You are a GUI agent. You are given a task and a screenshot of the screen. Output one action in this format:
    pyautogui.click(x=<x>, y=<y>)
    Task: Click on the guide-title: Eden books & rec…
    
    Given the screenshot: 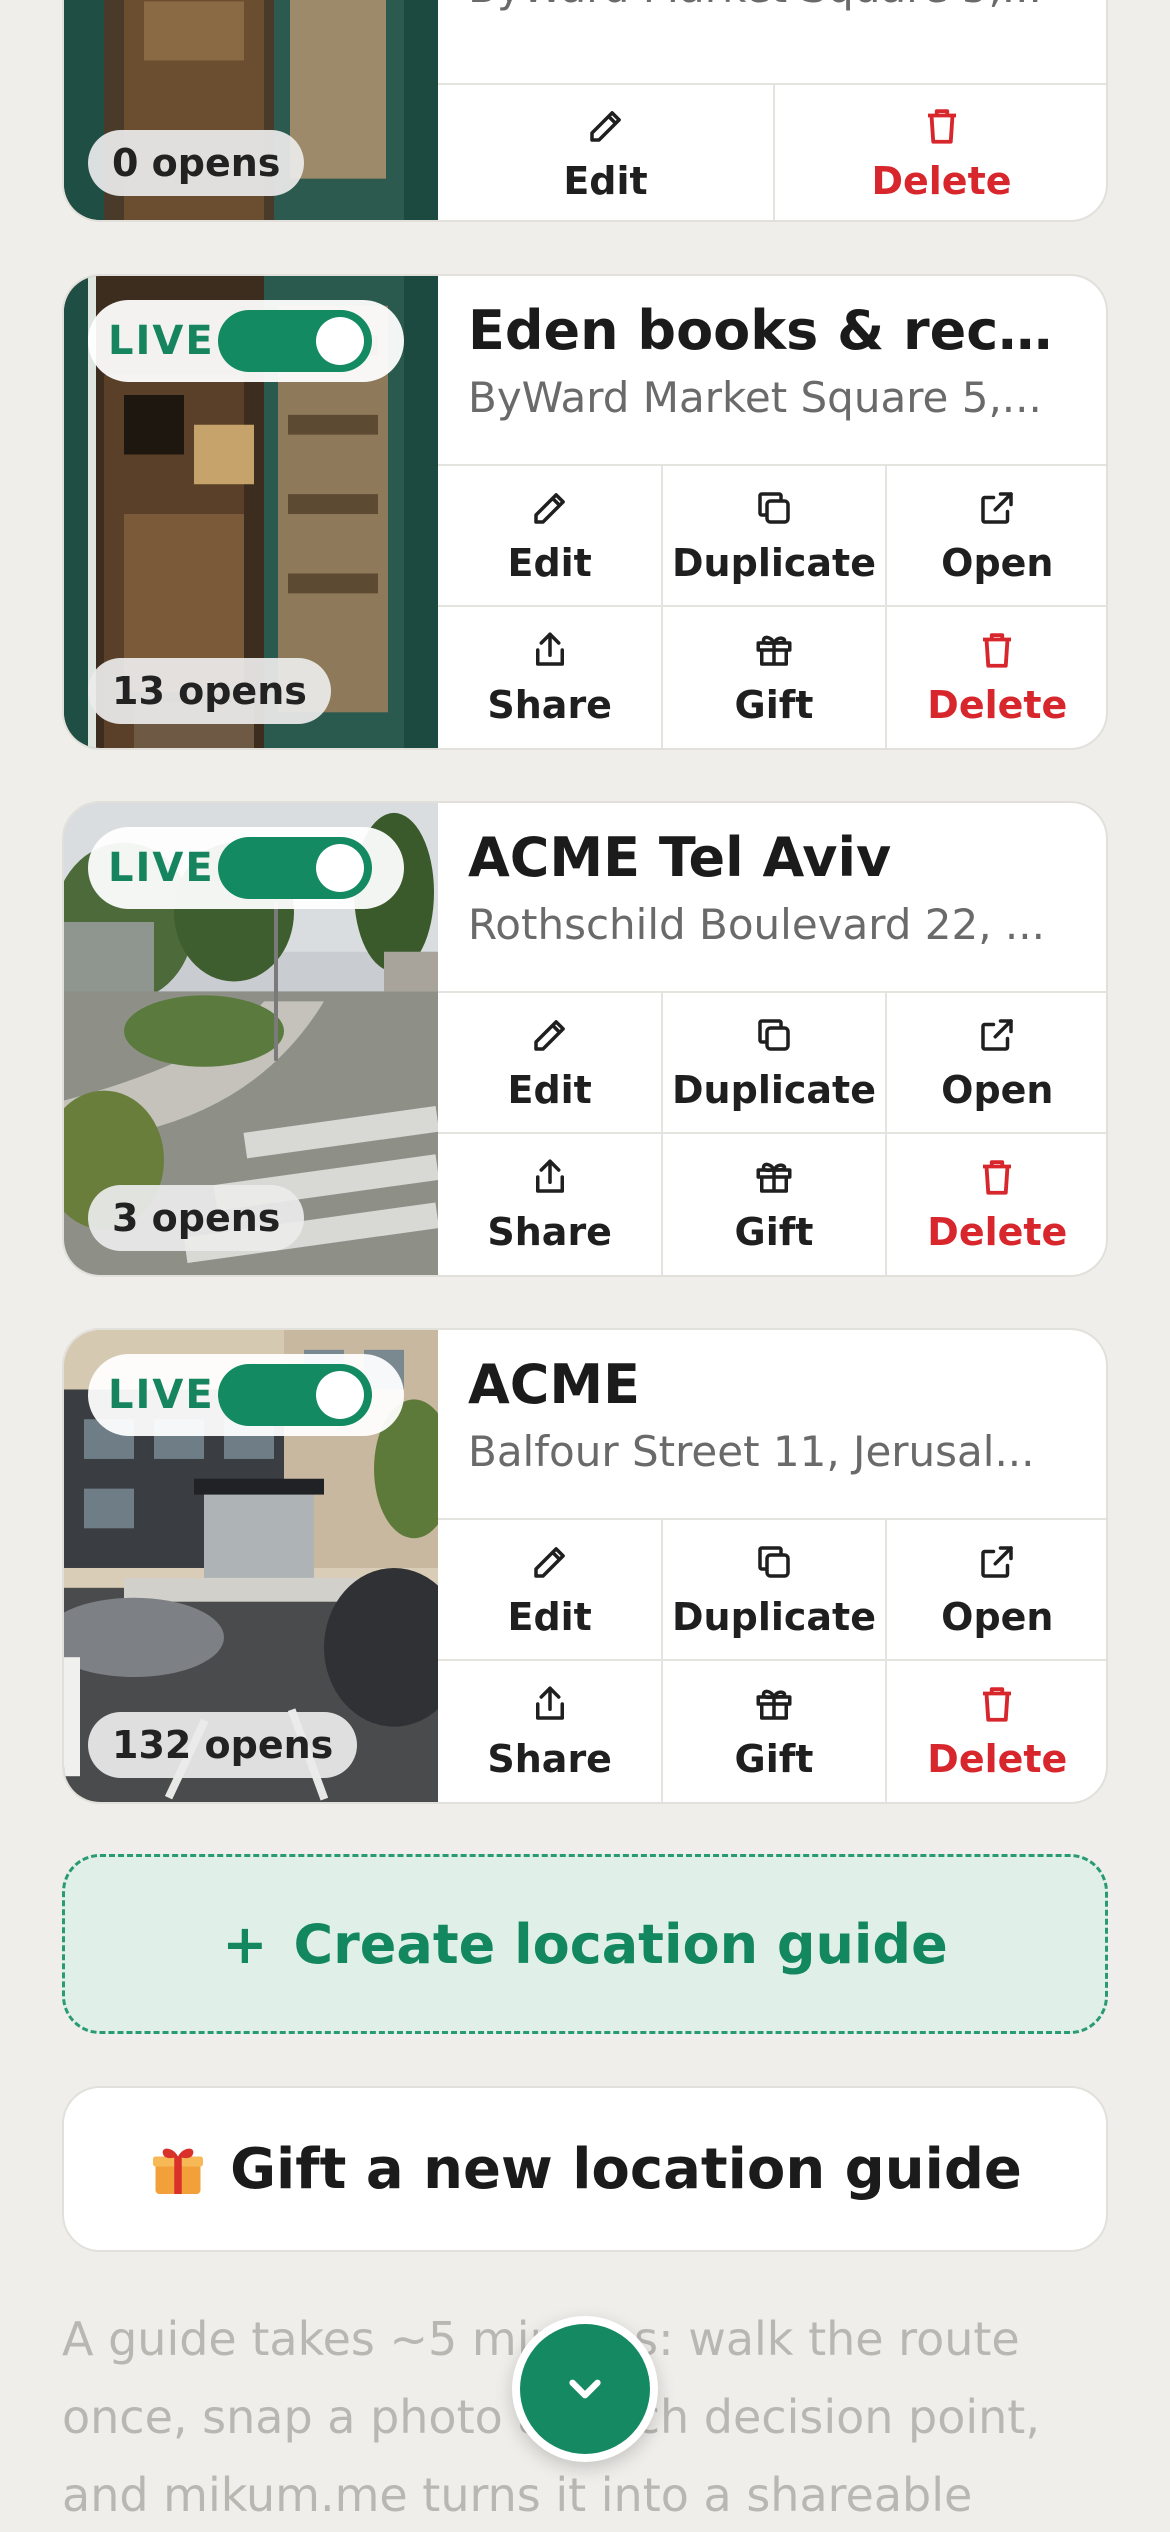 What is the action you would take?
    pyautogui.click(x=773, y=331)
    